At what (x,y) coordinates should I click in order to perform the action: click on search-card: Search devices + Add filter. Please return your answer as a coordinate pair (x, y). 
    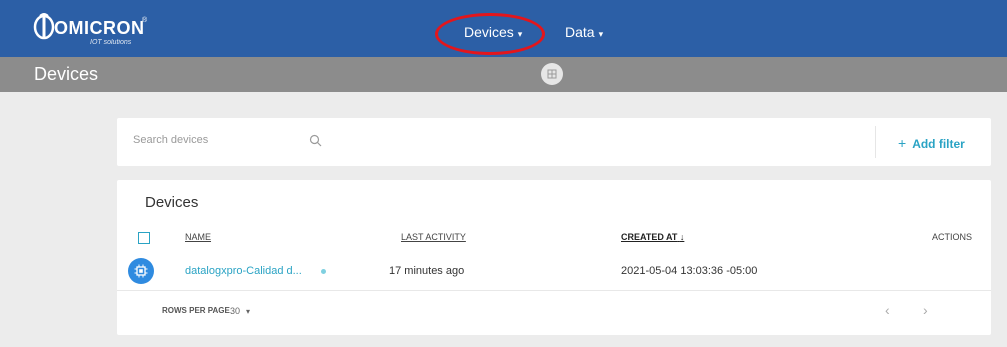
    Looking at the image, I should click on (554, 142).